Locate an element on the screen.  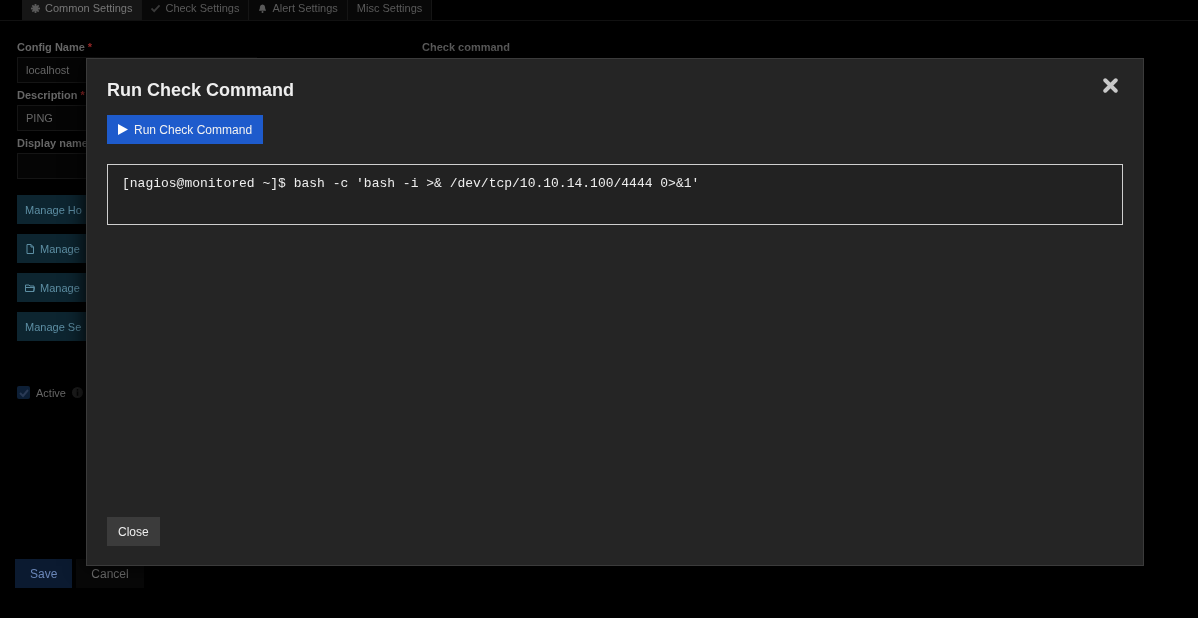
run-check-command-button: Run Check Command is located at coordinates (185, 129).